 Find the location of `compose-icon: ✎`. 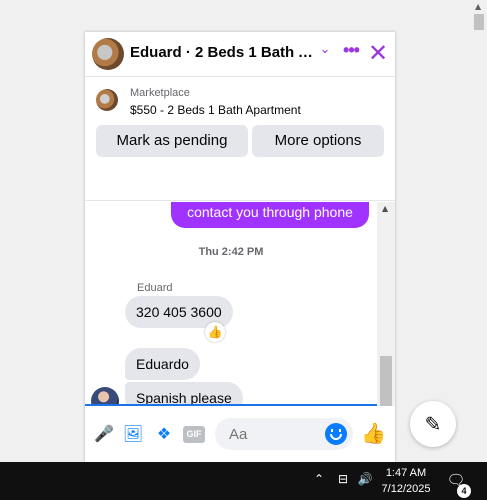

compose-icon: ✎ is located at coordinates (433, 424).